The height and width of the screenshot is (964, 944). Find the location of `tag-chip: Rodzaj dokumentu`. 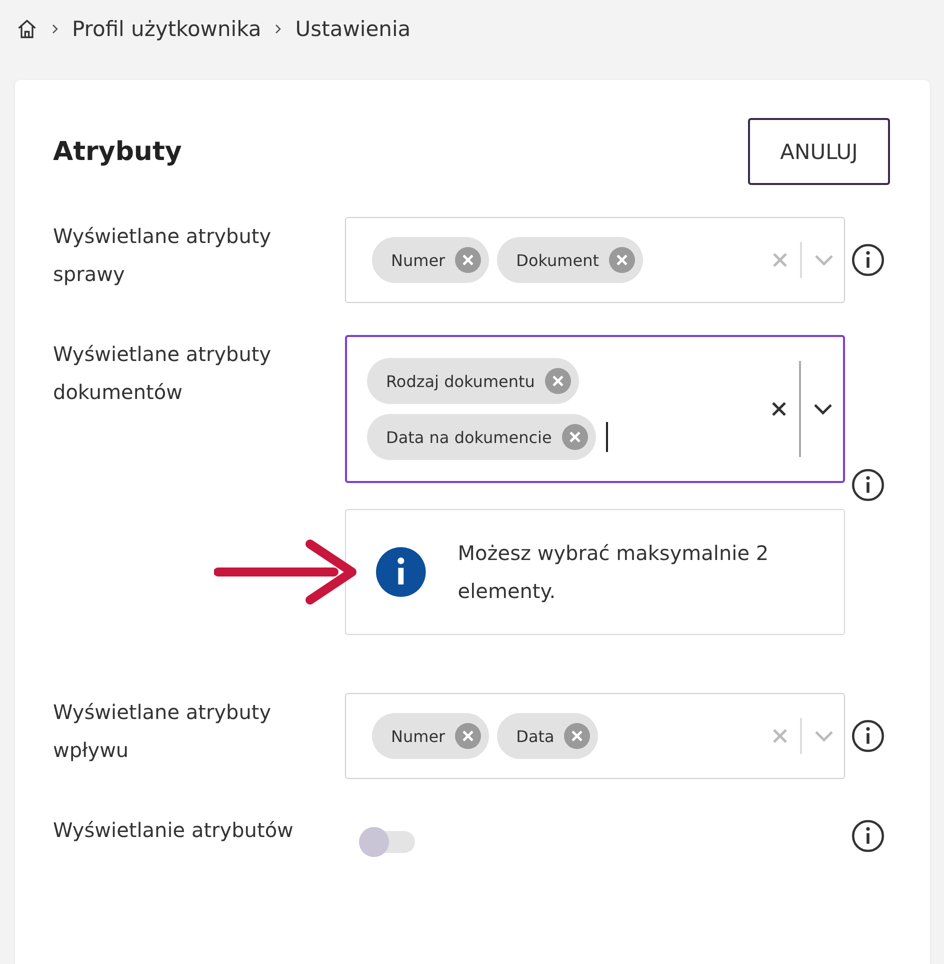

tag-chip: Rodzaj dokumentu is located at coordinates (473, 381).